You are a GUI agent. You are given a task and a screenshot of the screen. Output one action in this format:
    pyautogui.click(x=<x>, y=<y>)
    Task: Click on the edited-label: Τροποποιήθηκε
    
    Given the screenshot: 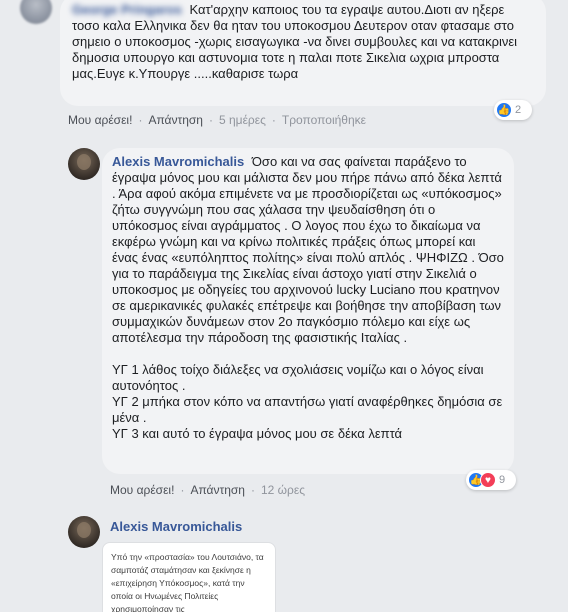 What is the action you would take?
    pyautogui.click(x=324, y=120)
    